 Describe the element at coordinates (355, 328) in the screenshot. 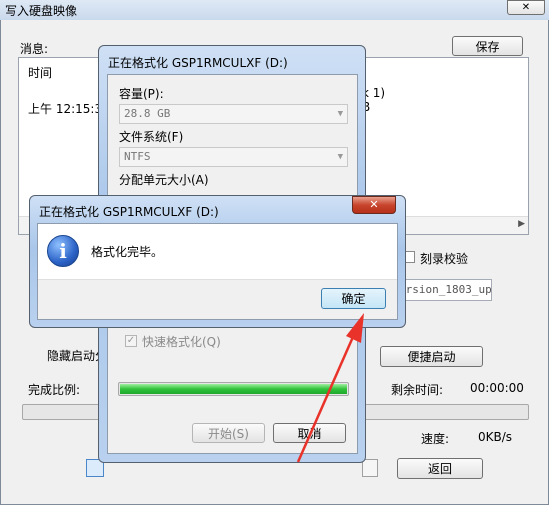

I see `annotation-arrow-head` at that location.